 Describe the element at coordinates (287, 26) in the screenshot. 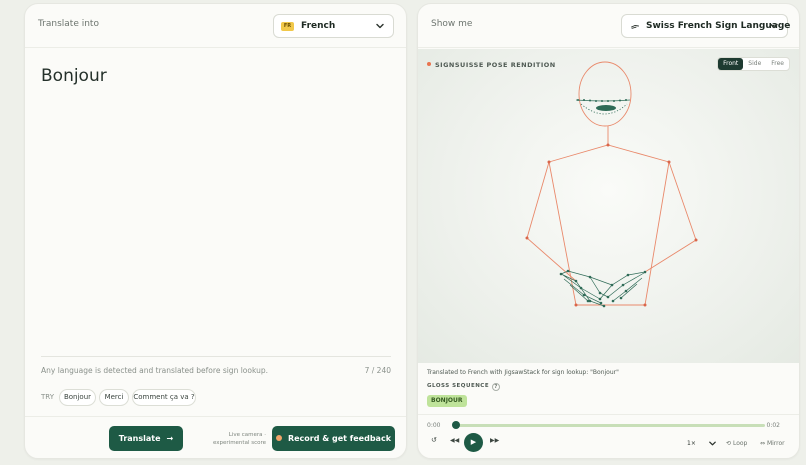

I see `french-flag-icon: FR` at that location.